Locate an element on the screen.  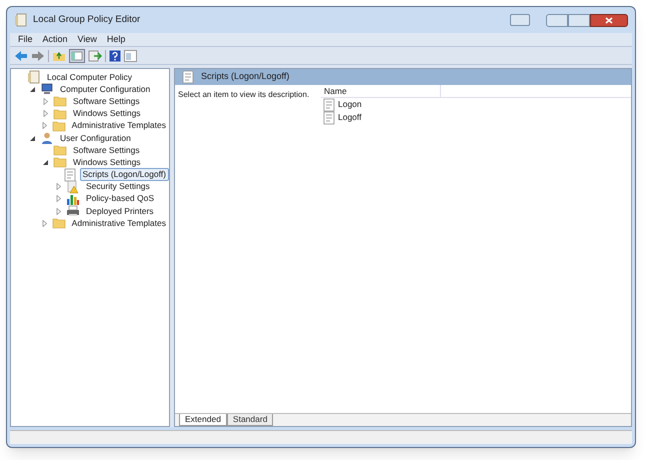
close-button is located at coordinates (609, 20).